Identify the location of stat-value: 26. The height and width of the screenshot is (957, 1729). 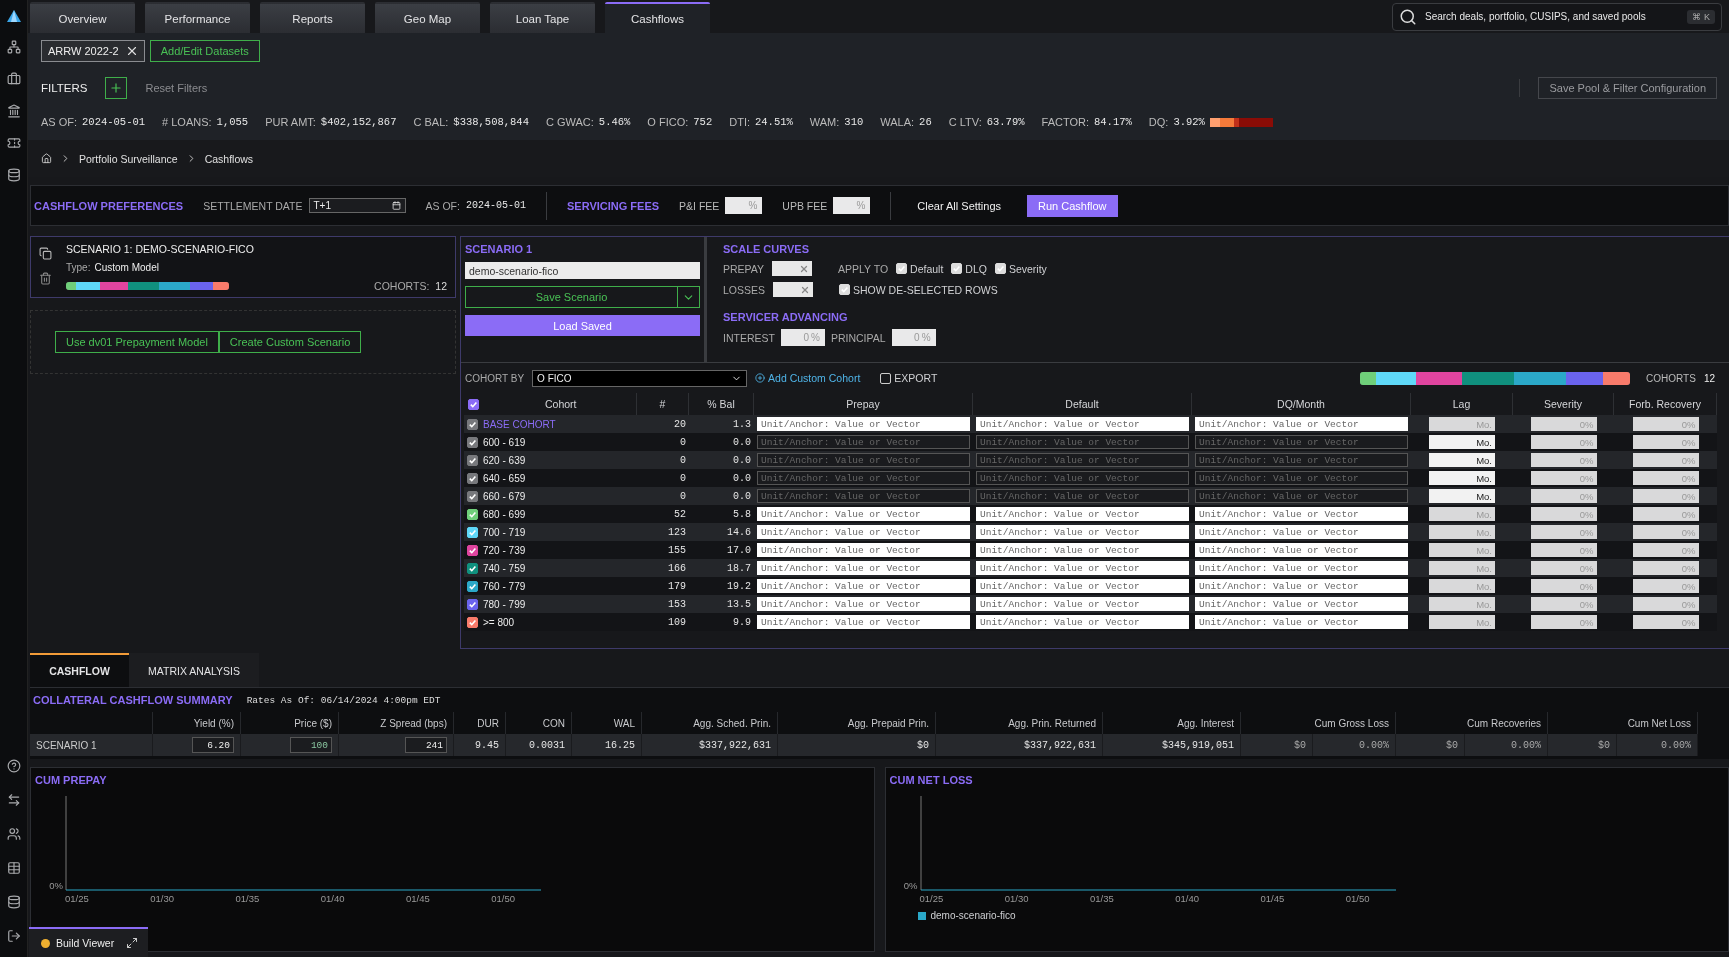
(925, 122).